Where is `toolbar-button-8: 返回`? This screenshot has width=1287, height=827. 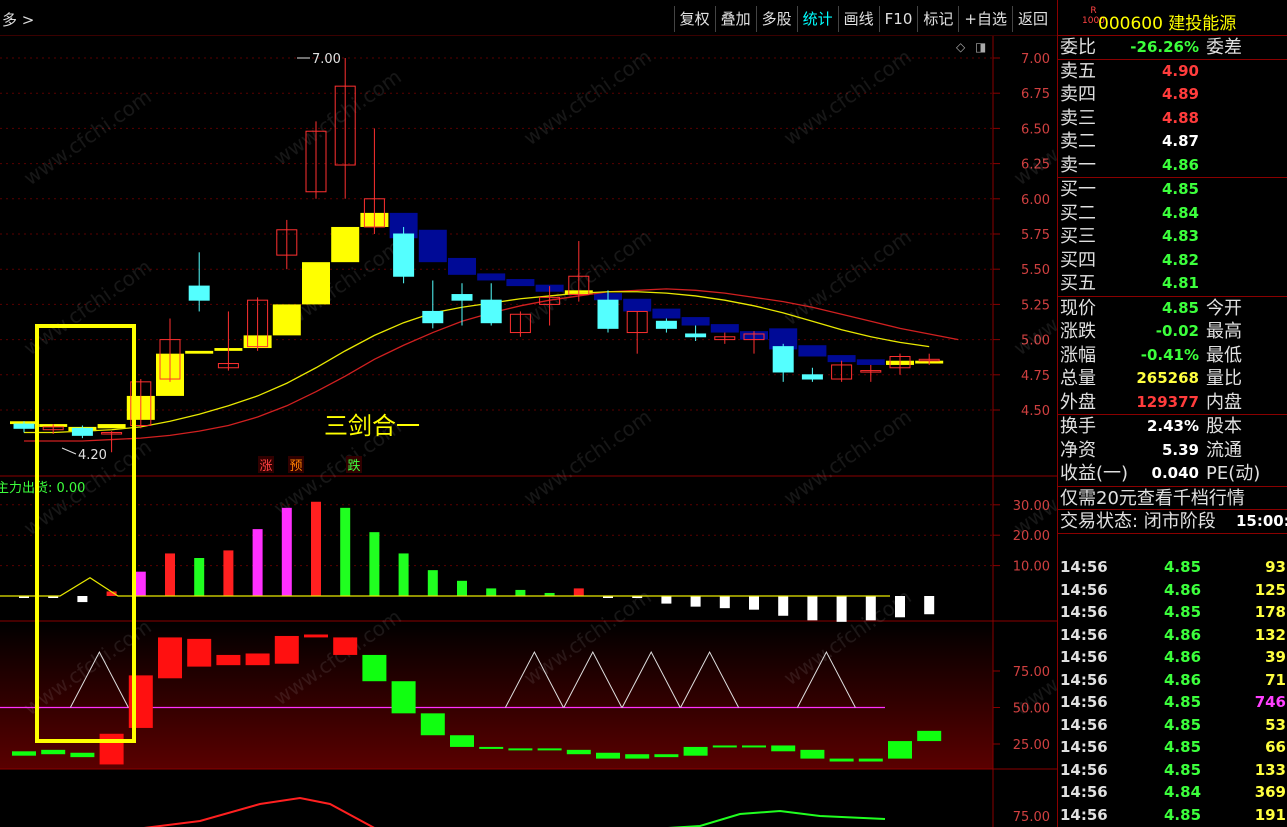
toolbar-button-8: 返回 is located at coordinates (1032, 19).